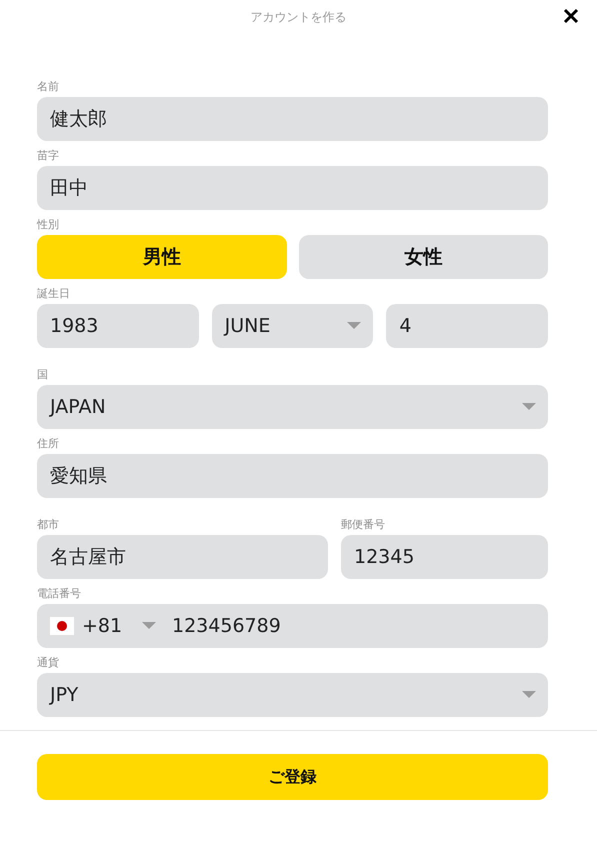 This screenshot has height=854, width=597. What do you see at coordinates (48, 155) in the screenshot?
I see `field-label: 苗字` at bounding box center [48, 155].